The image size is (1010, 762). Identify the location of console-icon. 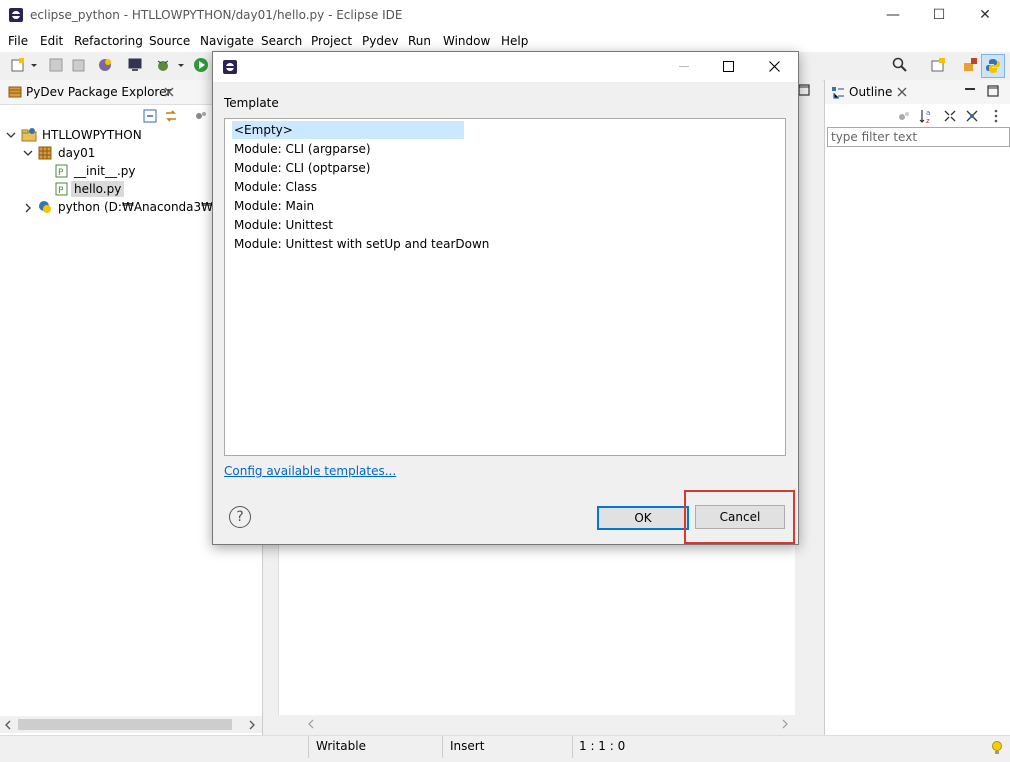
(135, 65).